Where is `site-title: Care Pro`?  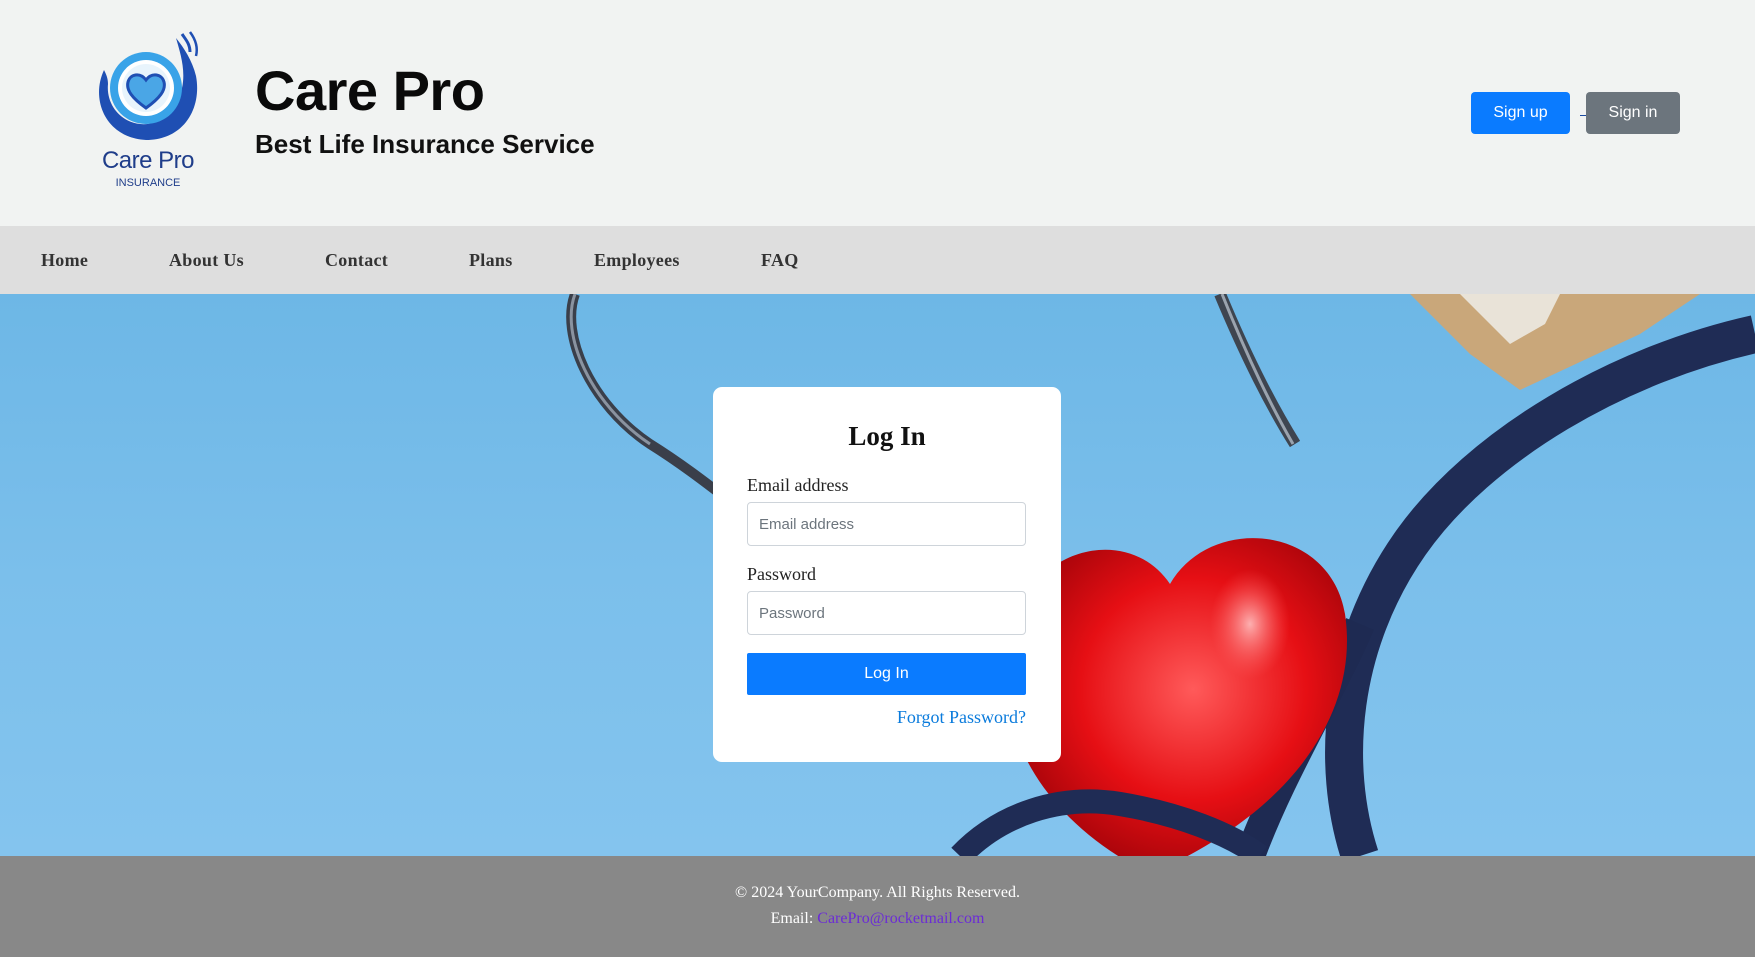
site-title: Care Pro is located at coordinates (370, 90).